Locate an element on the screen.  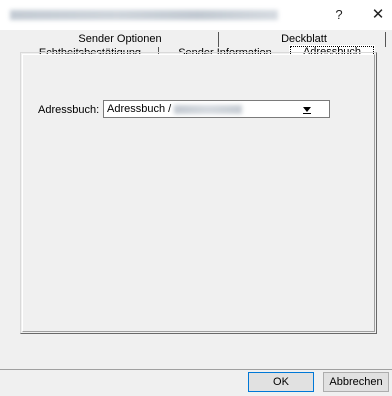
chevron-down-icon-bar is located at coordinates (307, 113).